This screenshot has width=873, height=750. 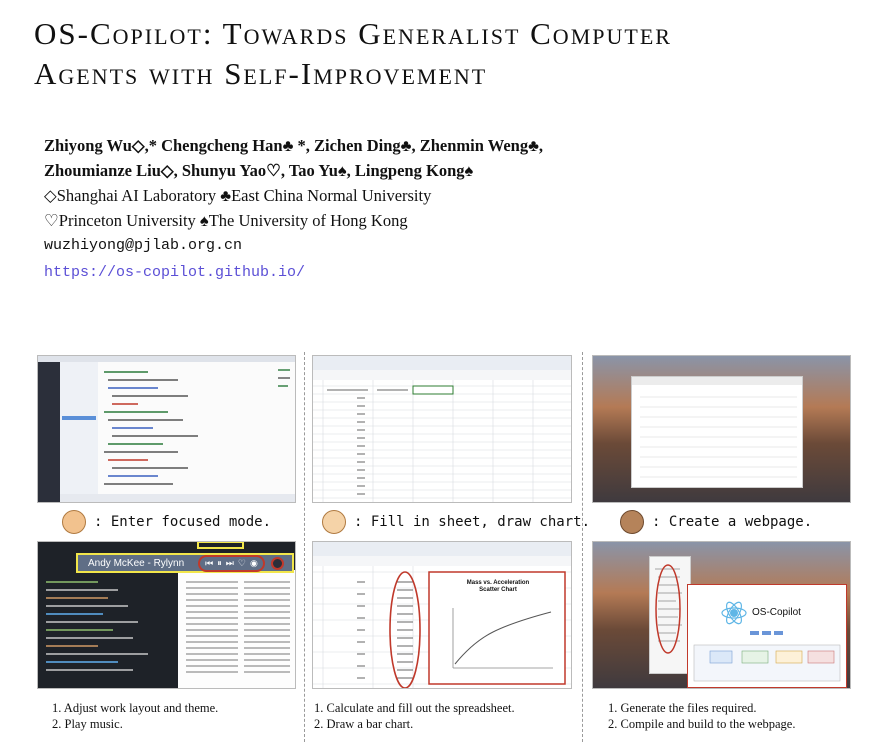 I want to click on previous-icon: ⏮, so click(x=209, y=563).